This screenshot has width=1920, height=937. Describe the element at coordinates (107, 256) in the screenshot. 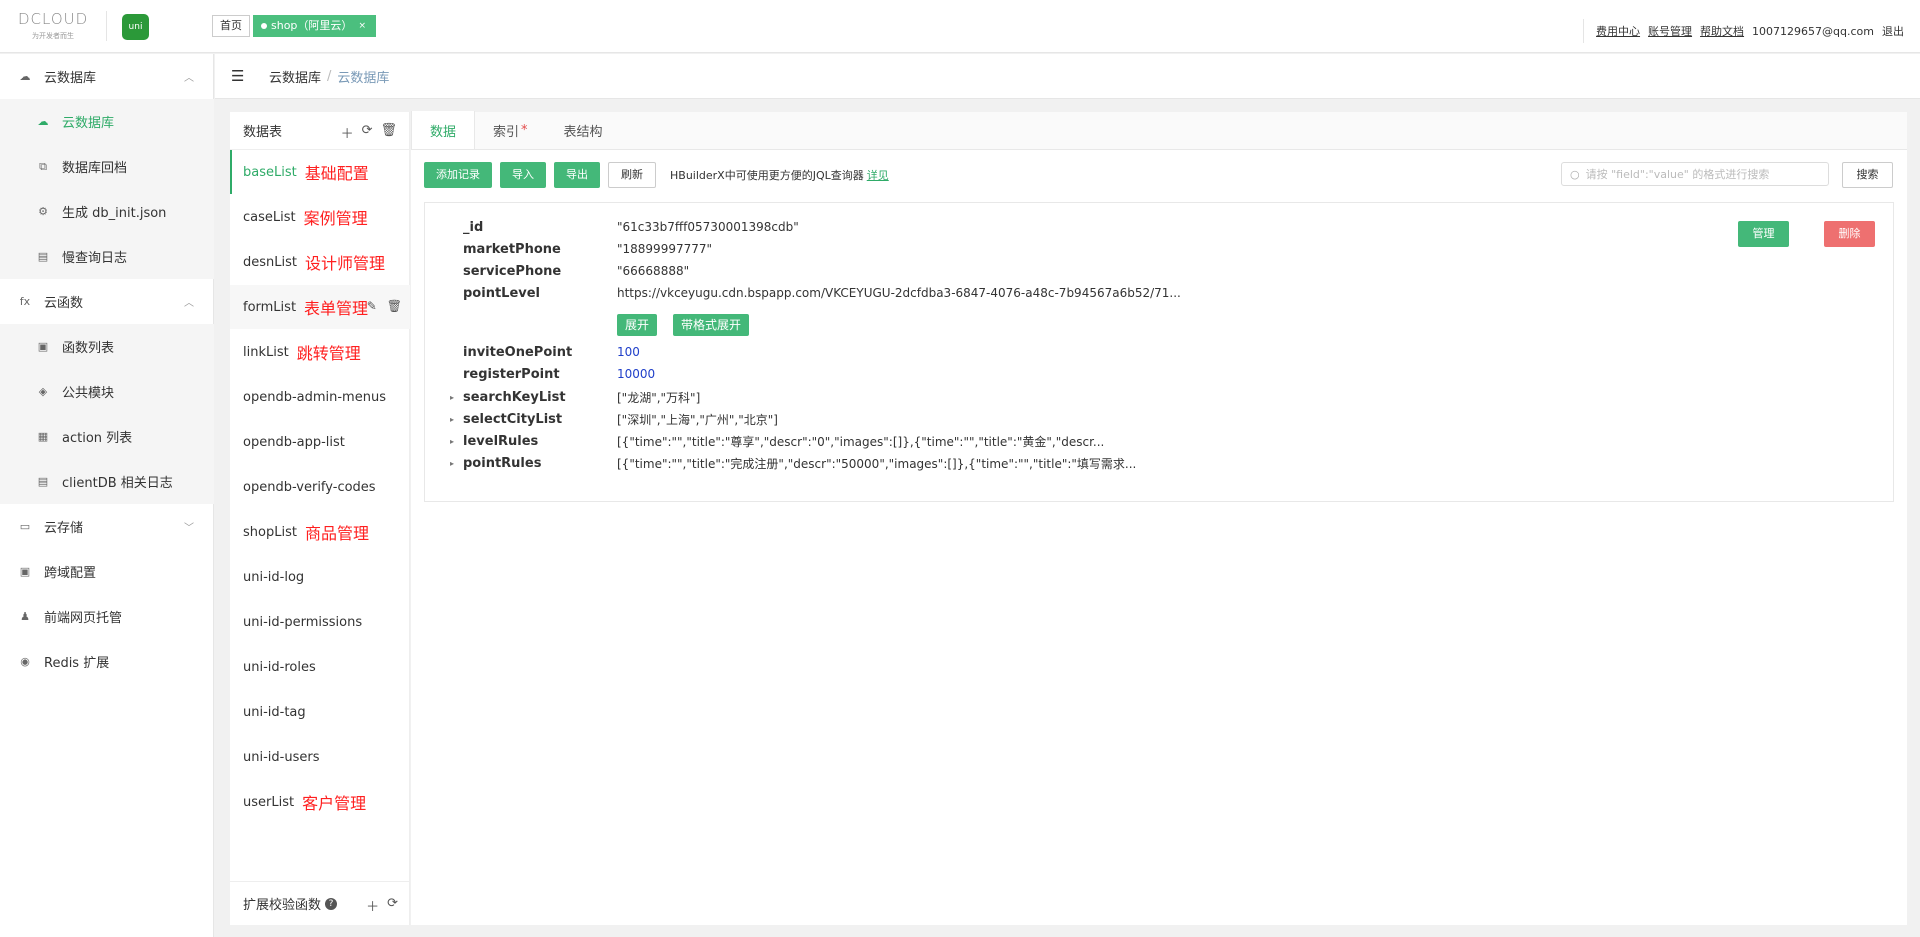

I see `sidebar-item-slow-query-log: ▤ 慢查询日志` at that location.